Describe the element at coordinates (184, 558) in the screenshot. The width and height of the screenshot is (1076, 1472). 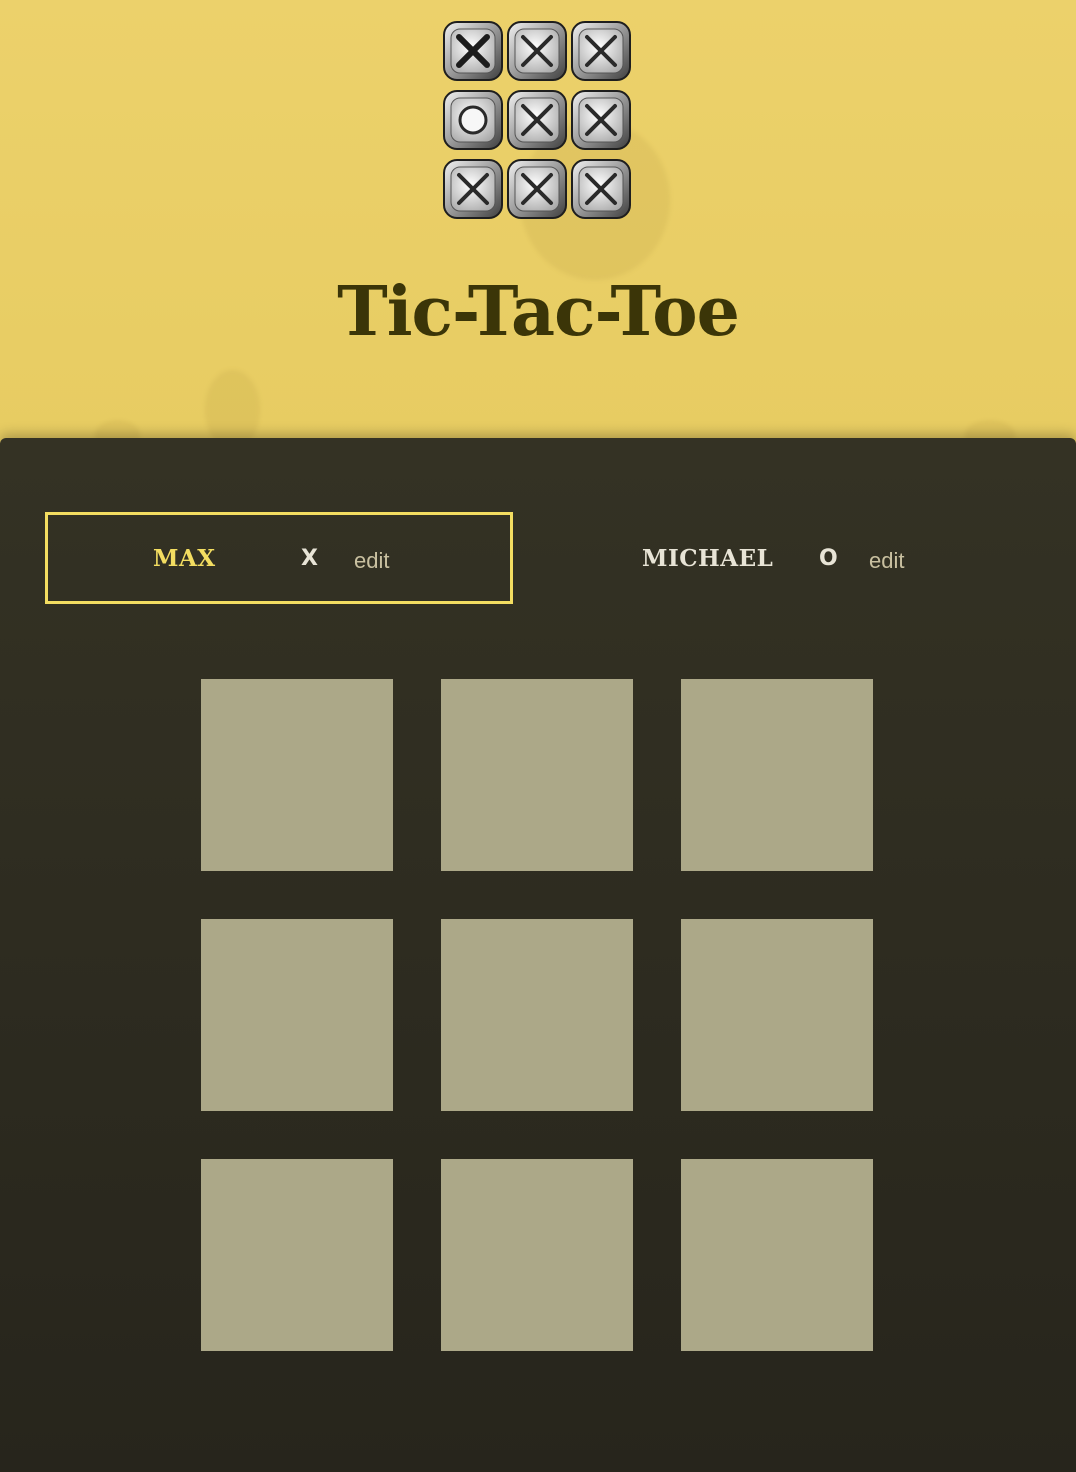
I see `player-name: MAX` at that location.